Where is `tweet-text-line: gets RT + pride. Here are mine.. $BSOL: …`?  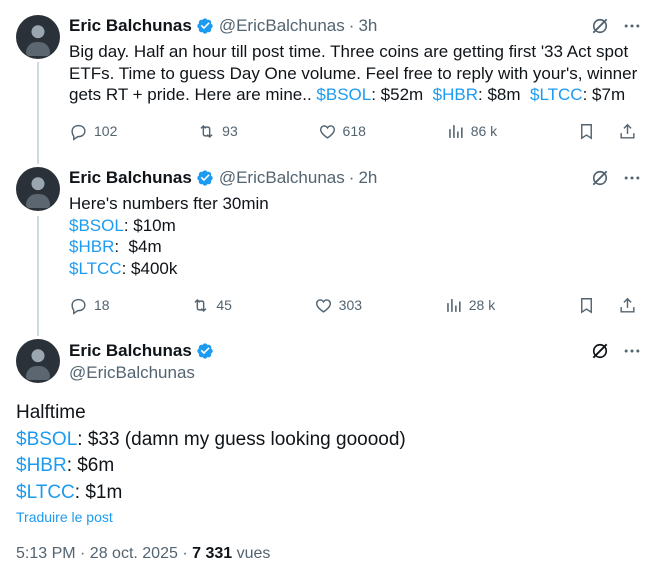 tweet-text-line: gets RT + pride. Here are mine.. $BSOL: … is located at coordinates (347, 94).